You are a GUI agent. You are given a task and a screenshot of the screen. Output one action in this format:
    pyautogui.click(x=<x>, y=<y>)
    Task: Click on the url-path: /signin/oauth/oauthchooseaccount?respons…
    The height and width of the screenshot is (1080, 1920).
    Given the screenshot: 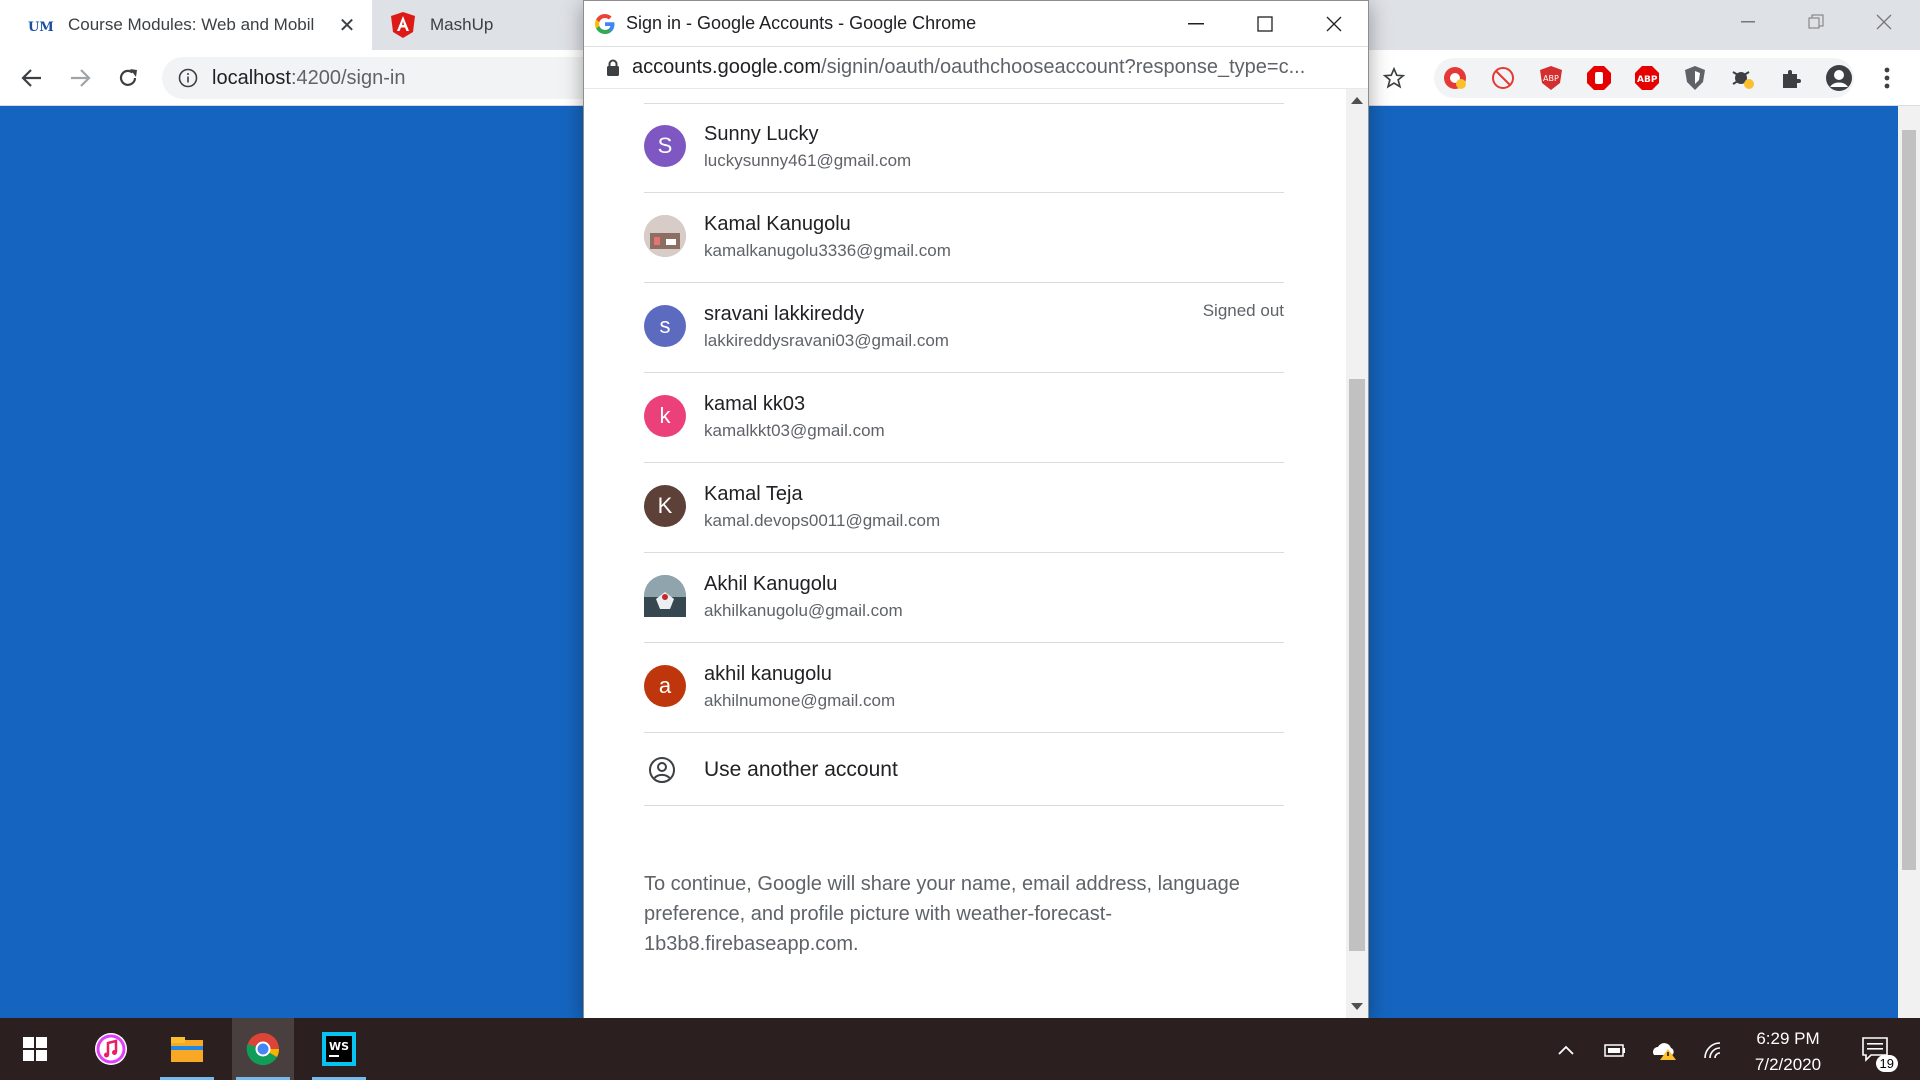 What is the action you would take?
    pyautogui.click(x=1063, y=67)
    